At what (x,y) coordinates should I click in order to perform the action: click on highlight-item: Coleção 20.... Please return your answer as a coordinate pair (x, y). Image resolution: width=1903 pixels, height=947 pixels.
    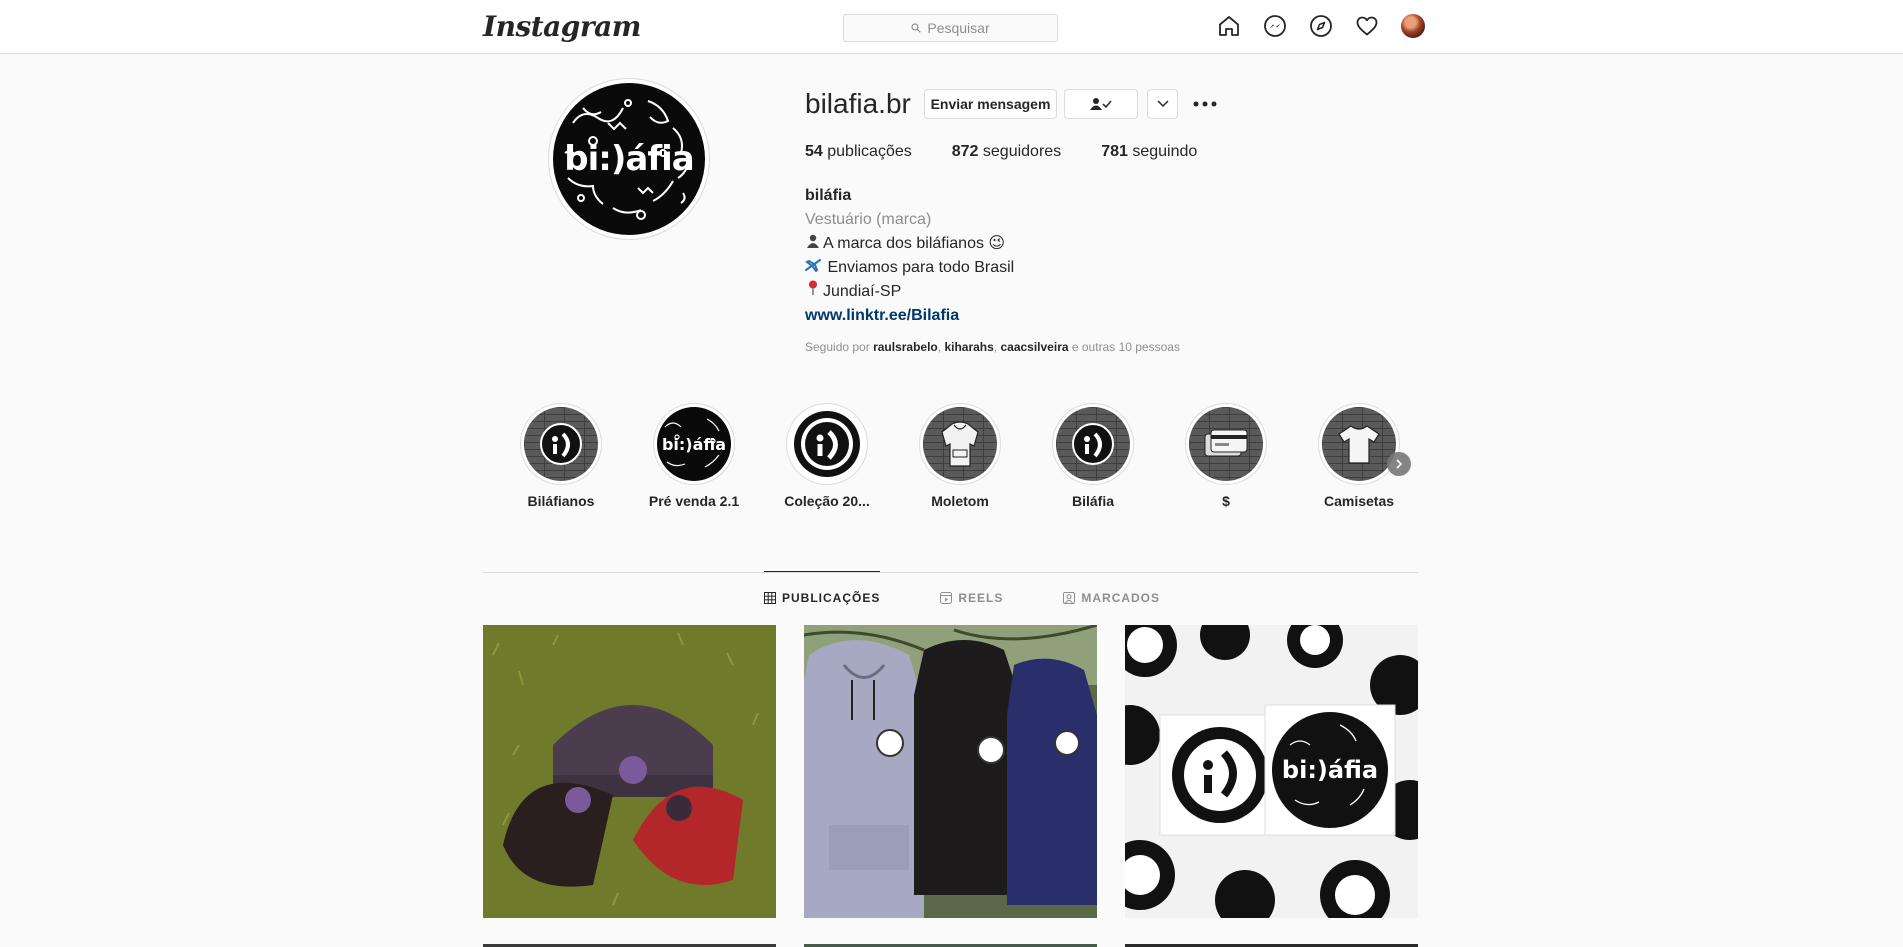
    Looking at the image, I should click on (827, 456).